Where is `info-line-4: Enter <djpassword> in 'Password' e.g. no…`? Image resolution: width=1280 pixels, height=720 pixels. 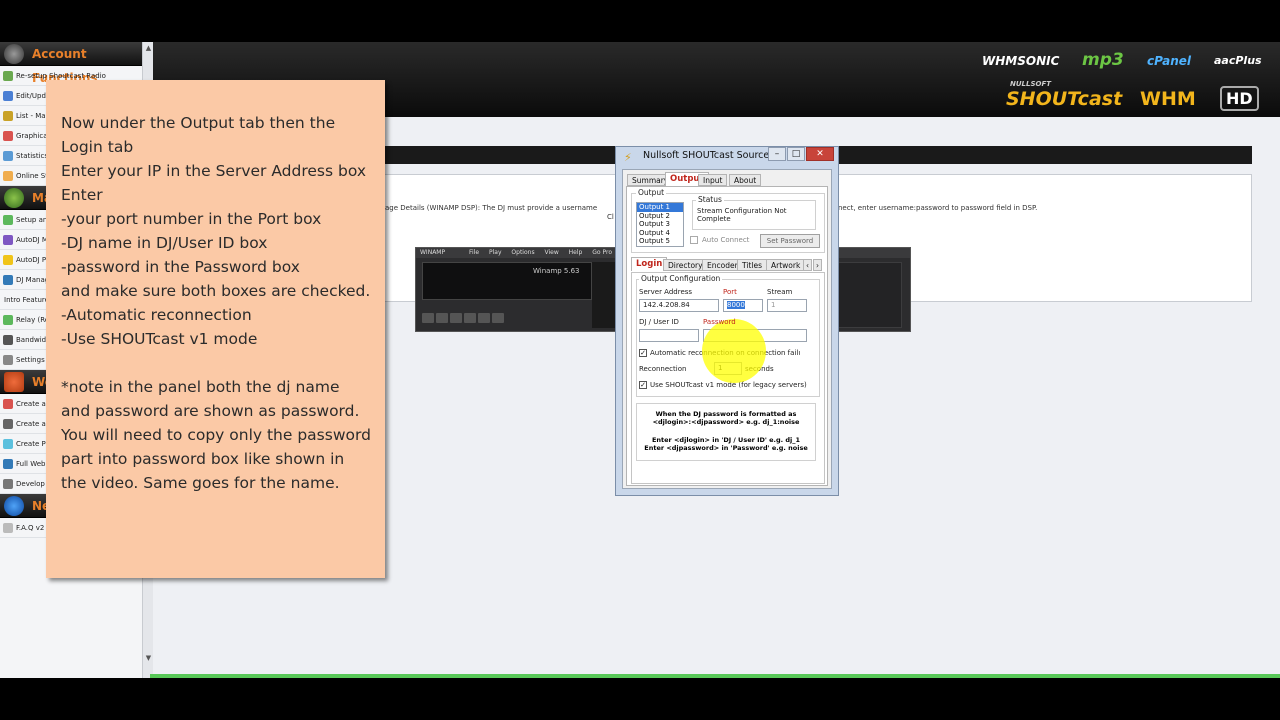 info-line-4: Enter <djpassword> in 'Password' e.g. no… is located at coordinates (726, 448).